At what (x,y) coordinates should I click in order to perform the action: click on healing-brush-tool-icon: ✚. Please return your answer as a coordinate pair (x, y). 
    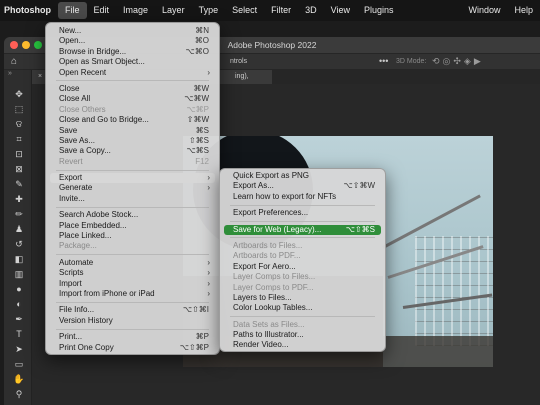
    Looking at the image, I should click on (19, 199).